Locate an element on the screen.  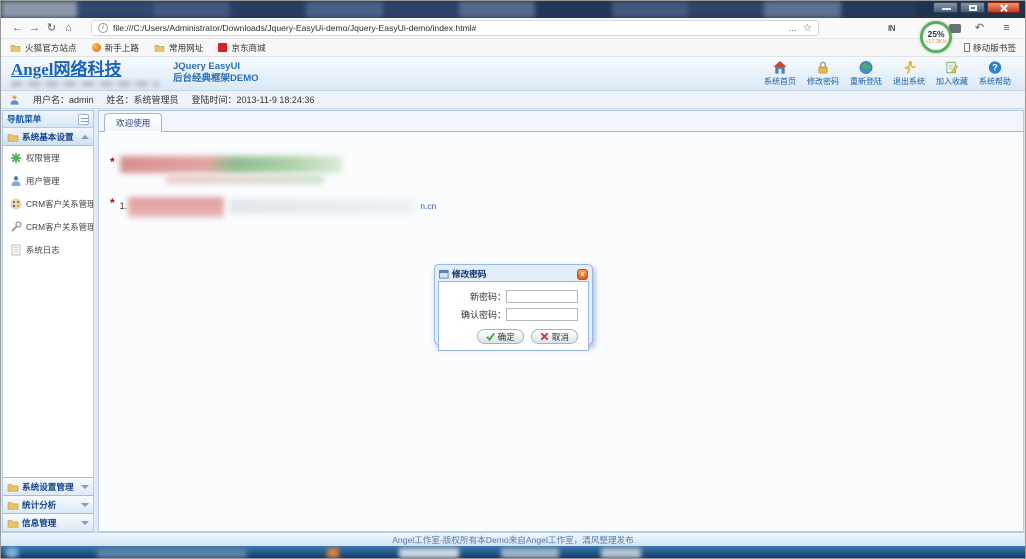
maximize-icon is located at coordinates (973, 8).